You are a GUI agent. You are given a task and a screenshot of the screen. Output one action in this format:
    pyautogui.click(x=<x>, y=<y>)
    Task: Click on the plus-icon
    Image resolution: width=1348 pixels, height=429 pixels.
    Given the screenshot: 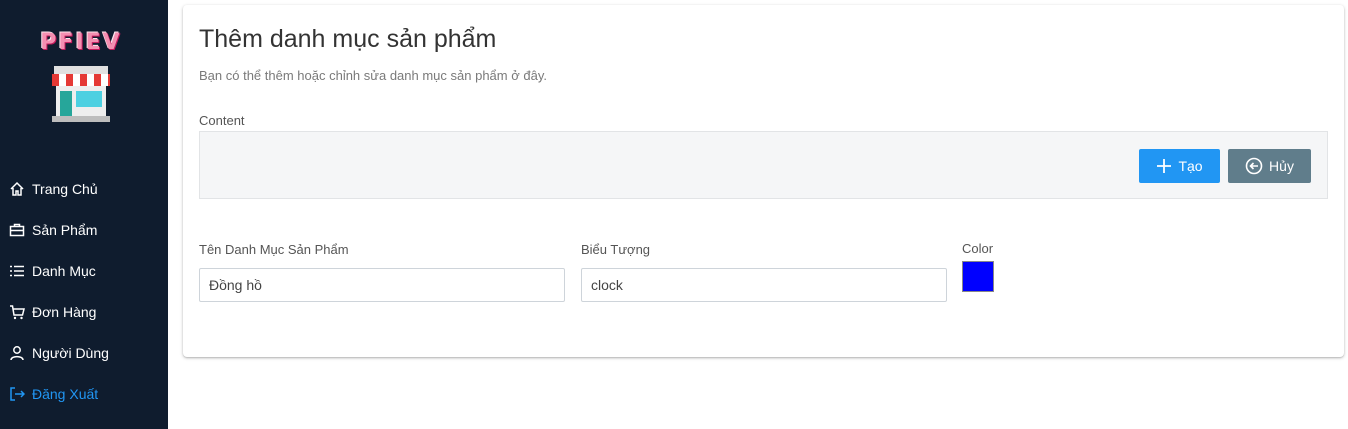 What is the action you would take?
    pyautogui.click(x=1164, y=166)
    